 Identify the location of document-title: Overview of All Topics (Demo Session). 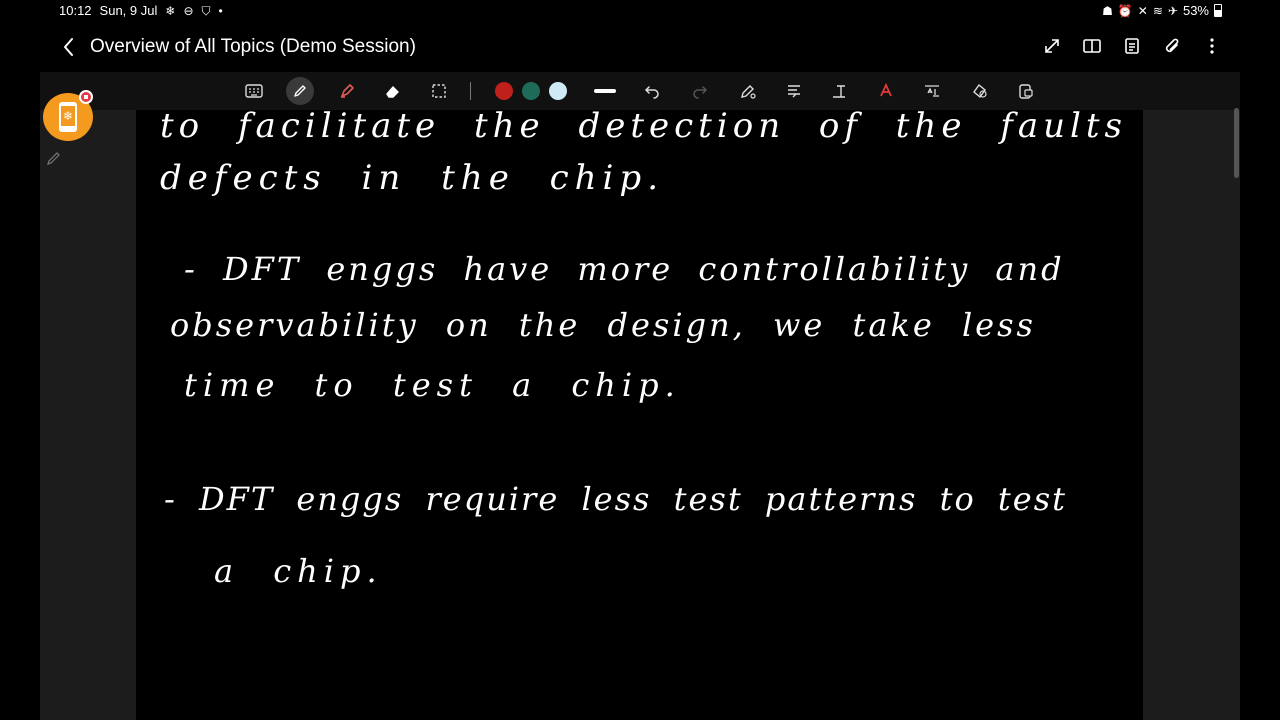
(253, 46).